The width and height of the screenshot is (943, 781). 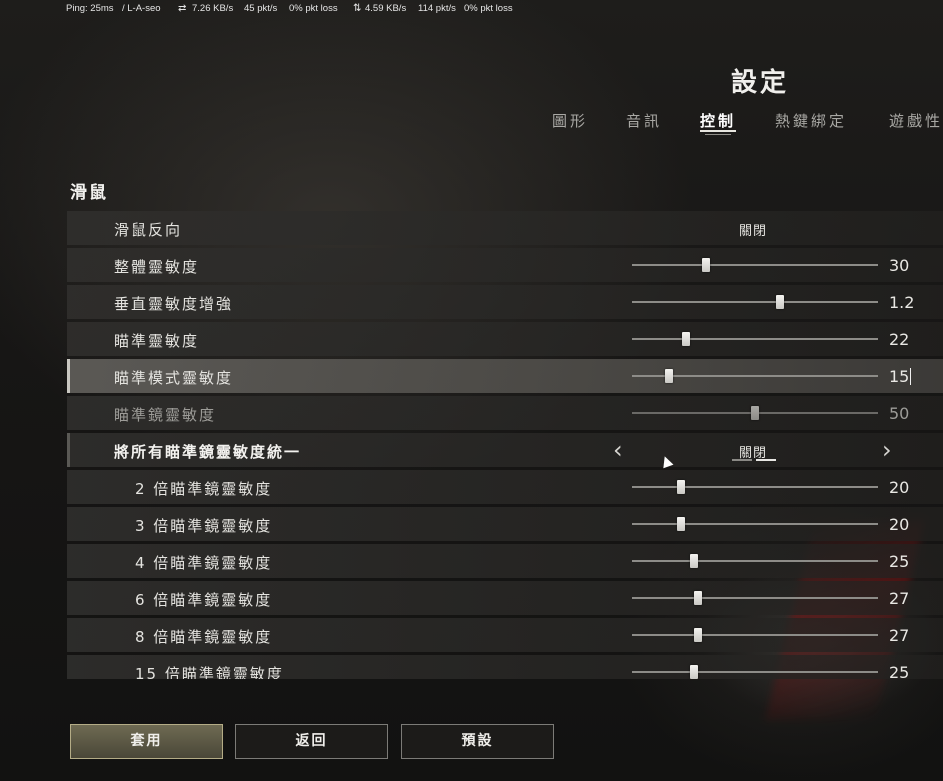 I want to click on chevron-right-icon: ›, so click(x=887, y=450).